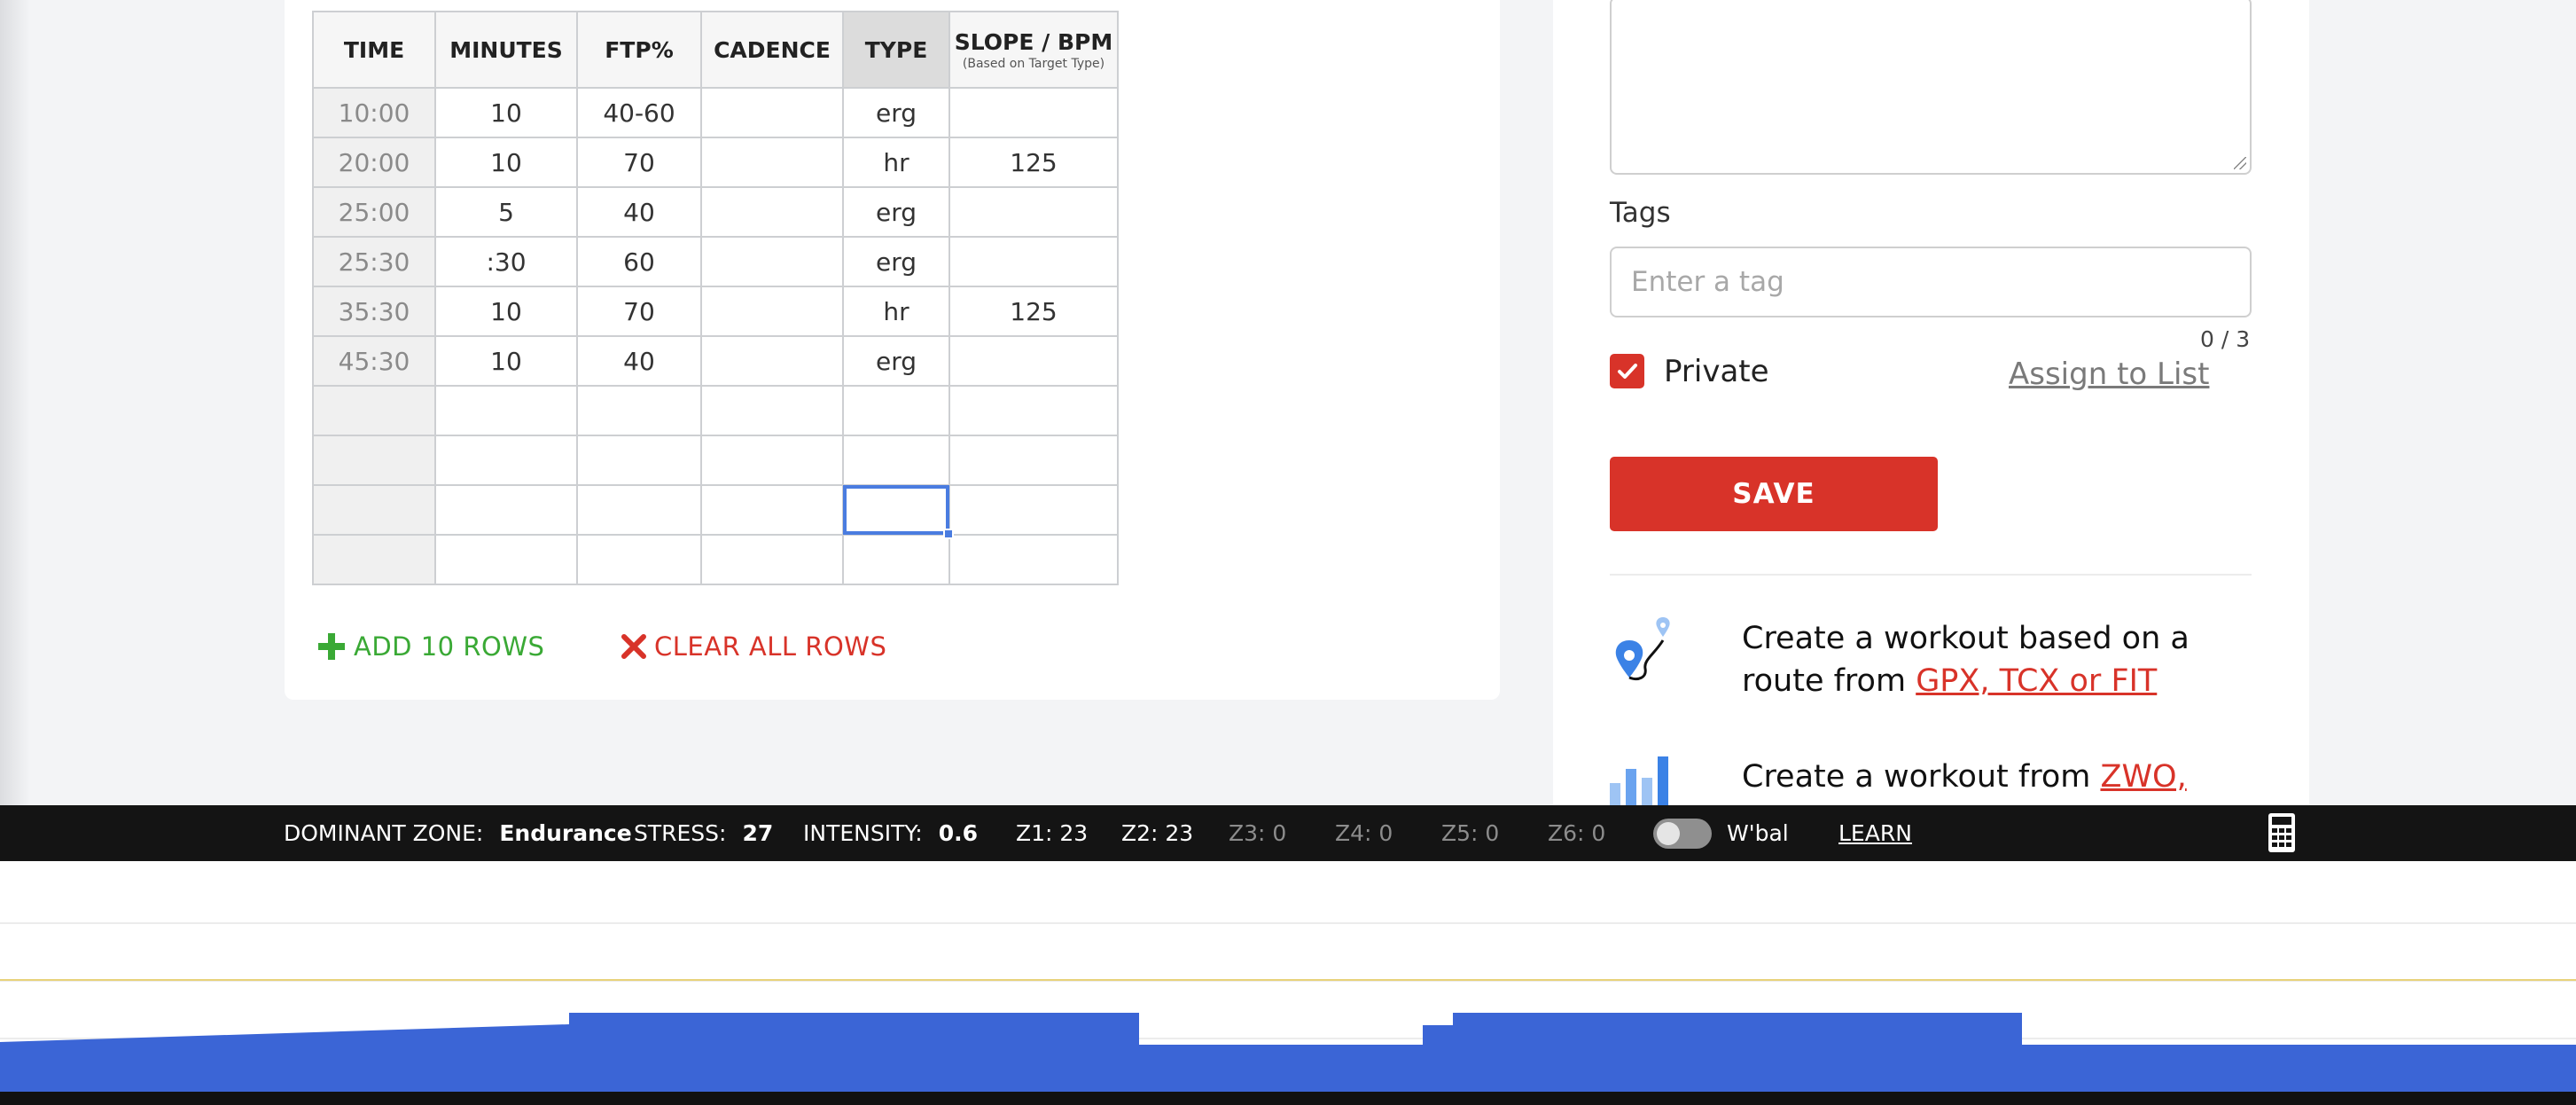 Image resolution: width=2576 pixels, height=1105 pixels. I want to click on gpx-tcx-fit-link: GPX, TCX or FIT, so click(2036, 681).